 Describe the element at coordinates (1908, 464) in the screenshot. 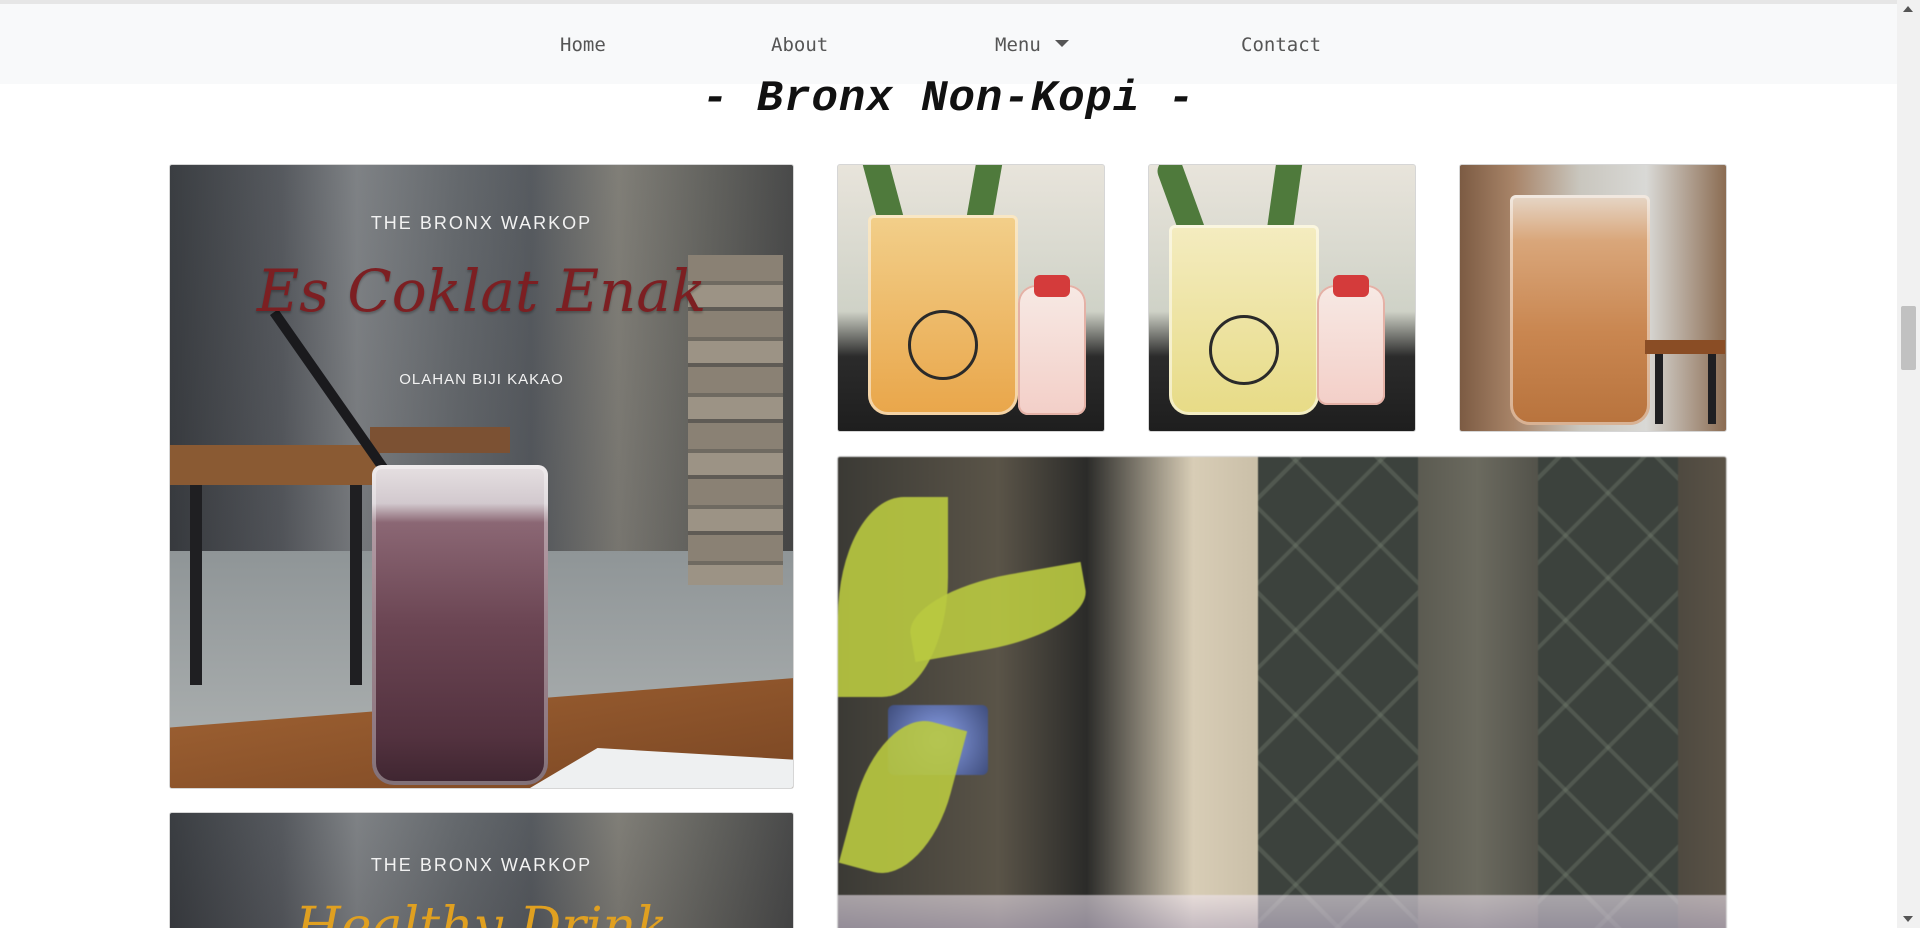

I see `vertical-scrollbar` at that location.